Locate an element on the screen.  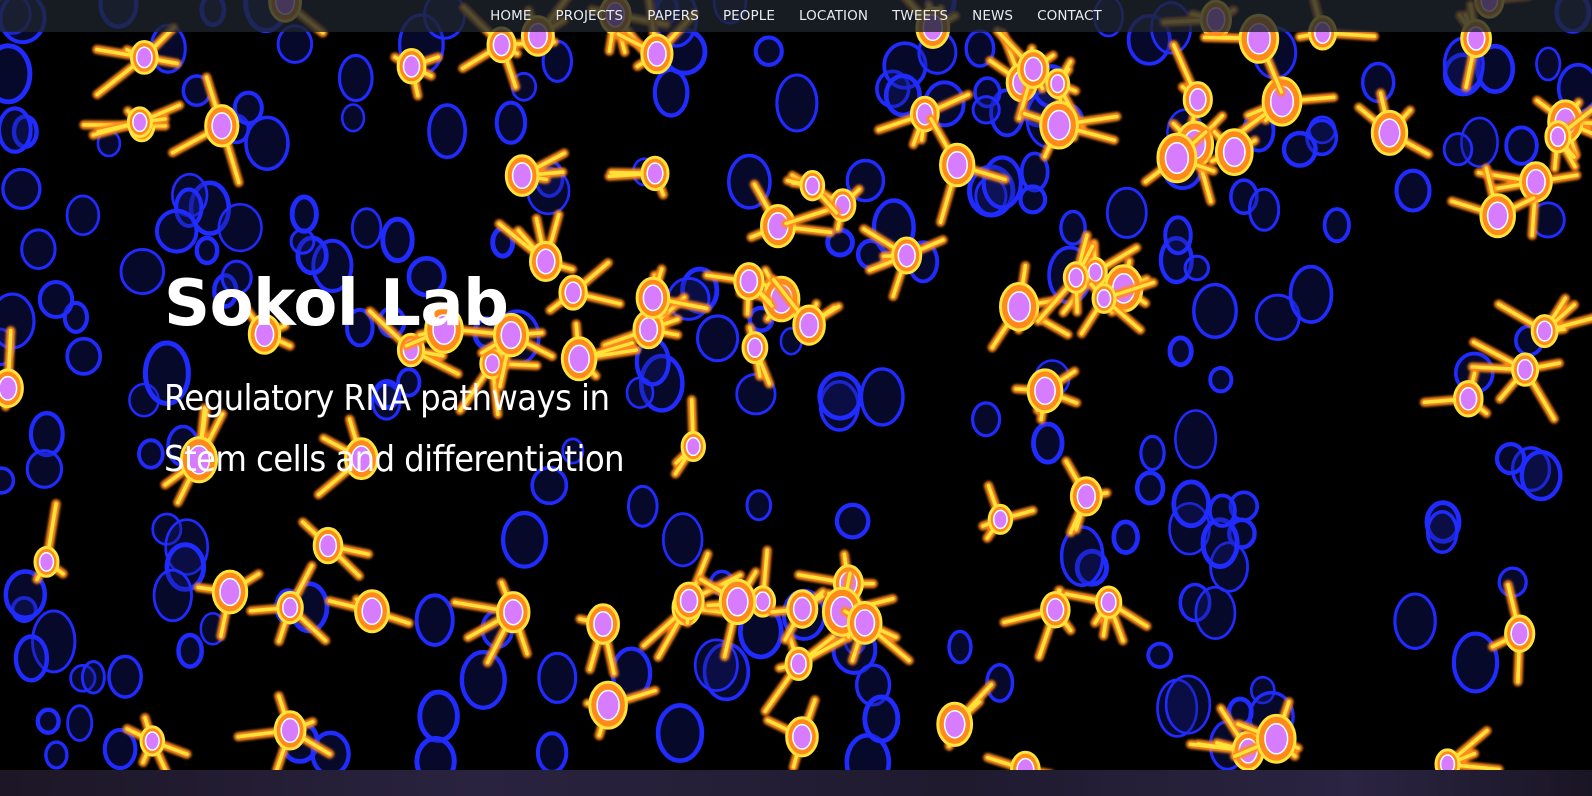
nav-projects-link: PROJECTS is located at coordinates (590, 16).